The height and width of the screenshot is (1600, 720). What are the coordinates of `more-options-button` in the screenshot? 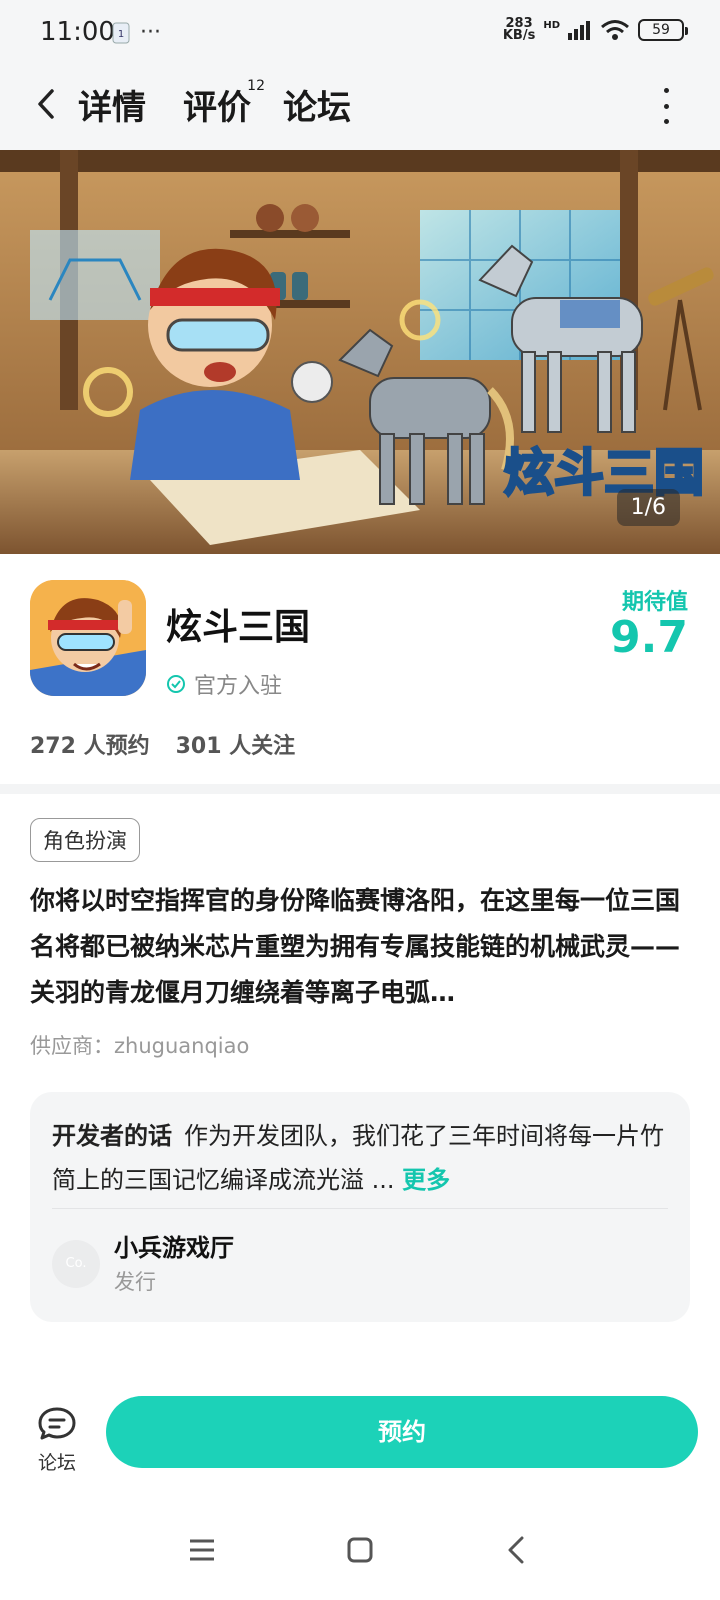 It's located at (666, 106).